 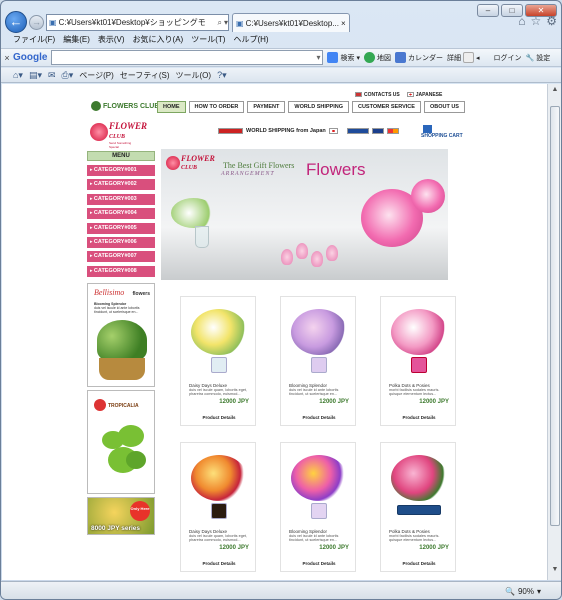 What do you see at coordinates (418, 57) in the screenshot?
I see `calendar-button: カレンダー` at bounding box center [418, 57].